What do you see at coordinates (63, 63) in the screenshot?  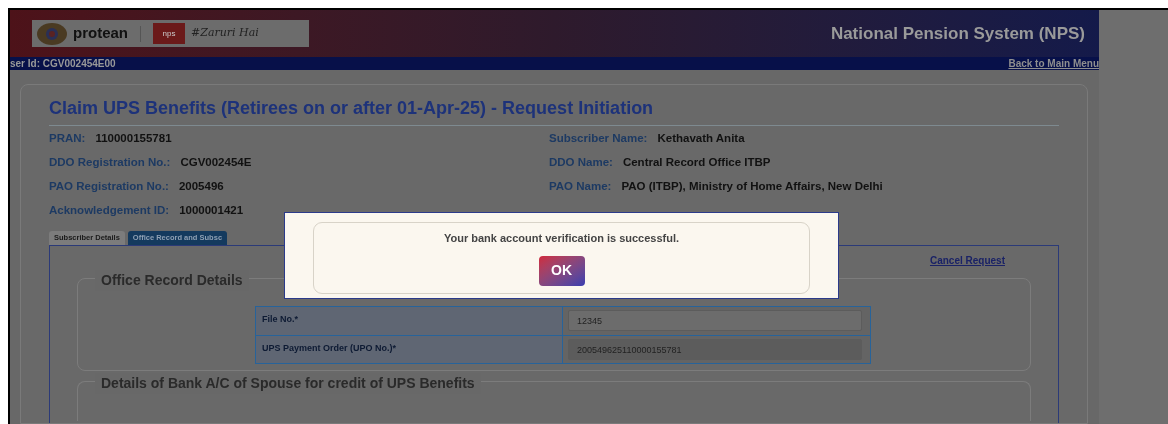 I see `user-id: ser Id: CGV002454E00` at bounding box center [63, 63].